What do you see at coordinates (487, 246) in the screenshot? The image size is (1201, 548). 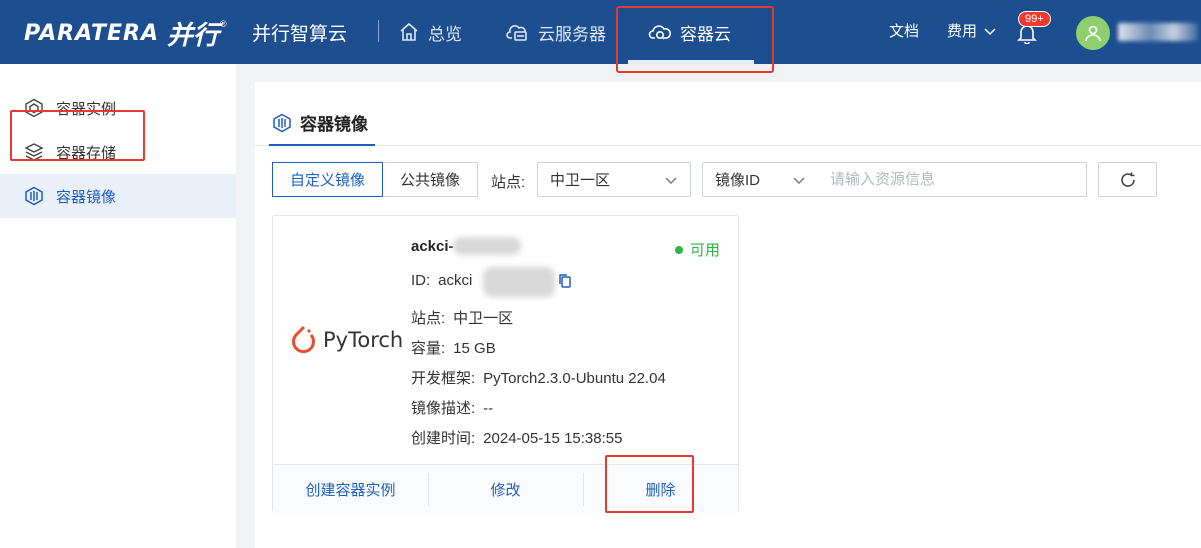 I see `image-name-redacted` at bounding box center [487, 246].